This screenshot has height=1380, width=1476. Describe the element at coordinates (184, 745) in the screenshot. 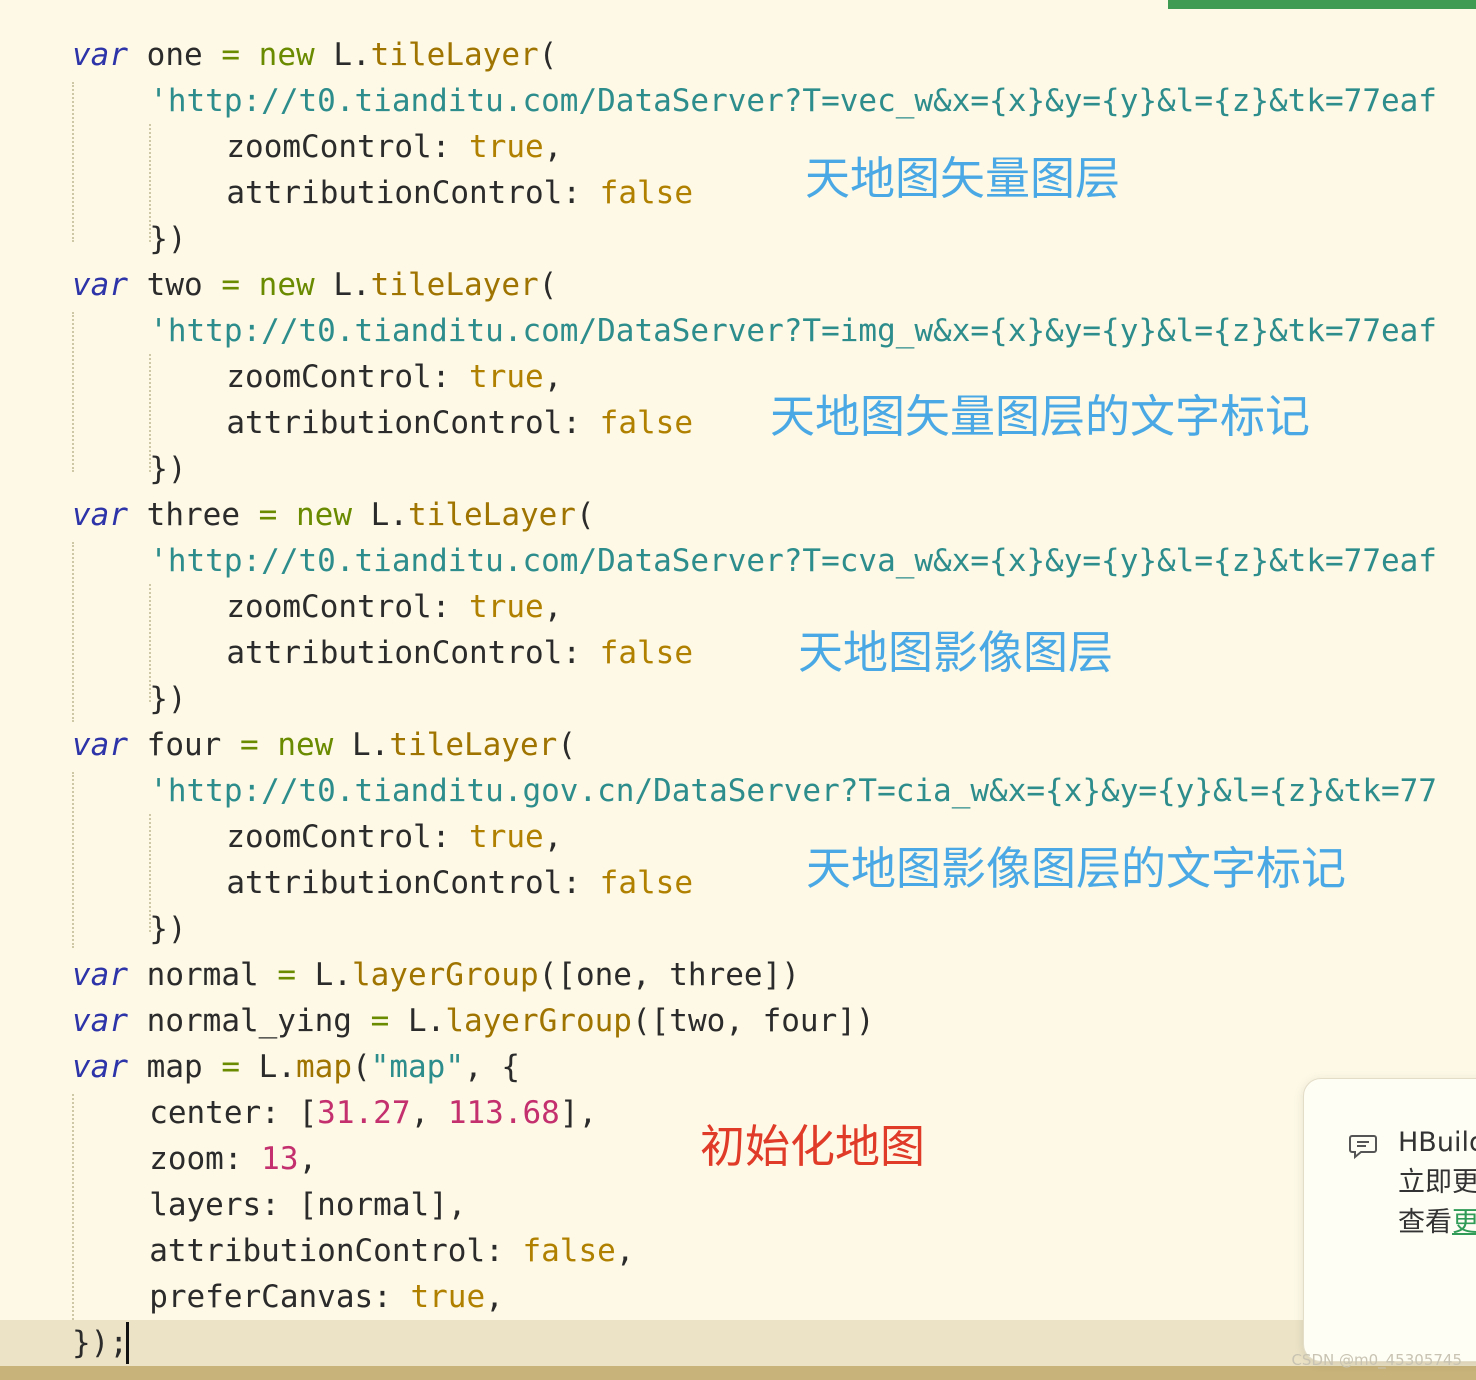

I see `code-token: four` at that location.